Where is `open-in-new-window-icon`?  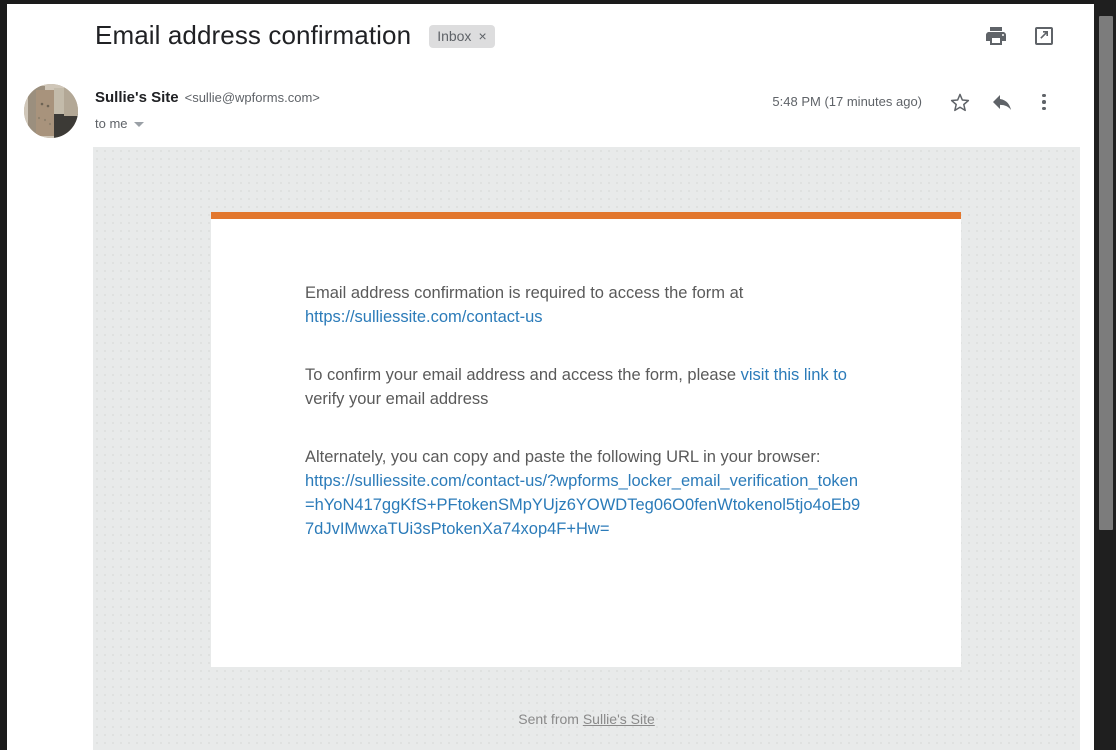
open-in-new-window-icon is located at coordinates (1044, 36).